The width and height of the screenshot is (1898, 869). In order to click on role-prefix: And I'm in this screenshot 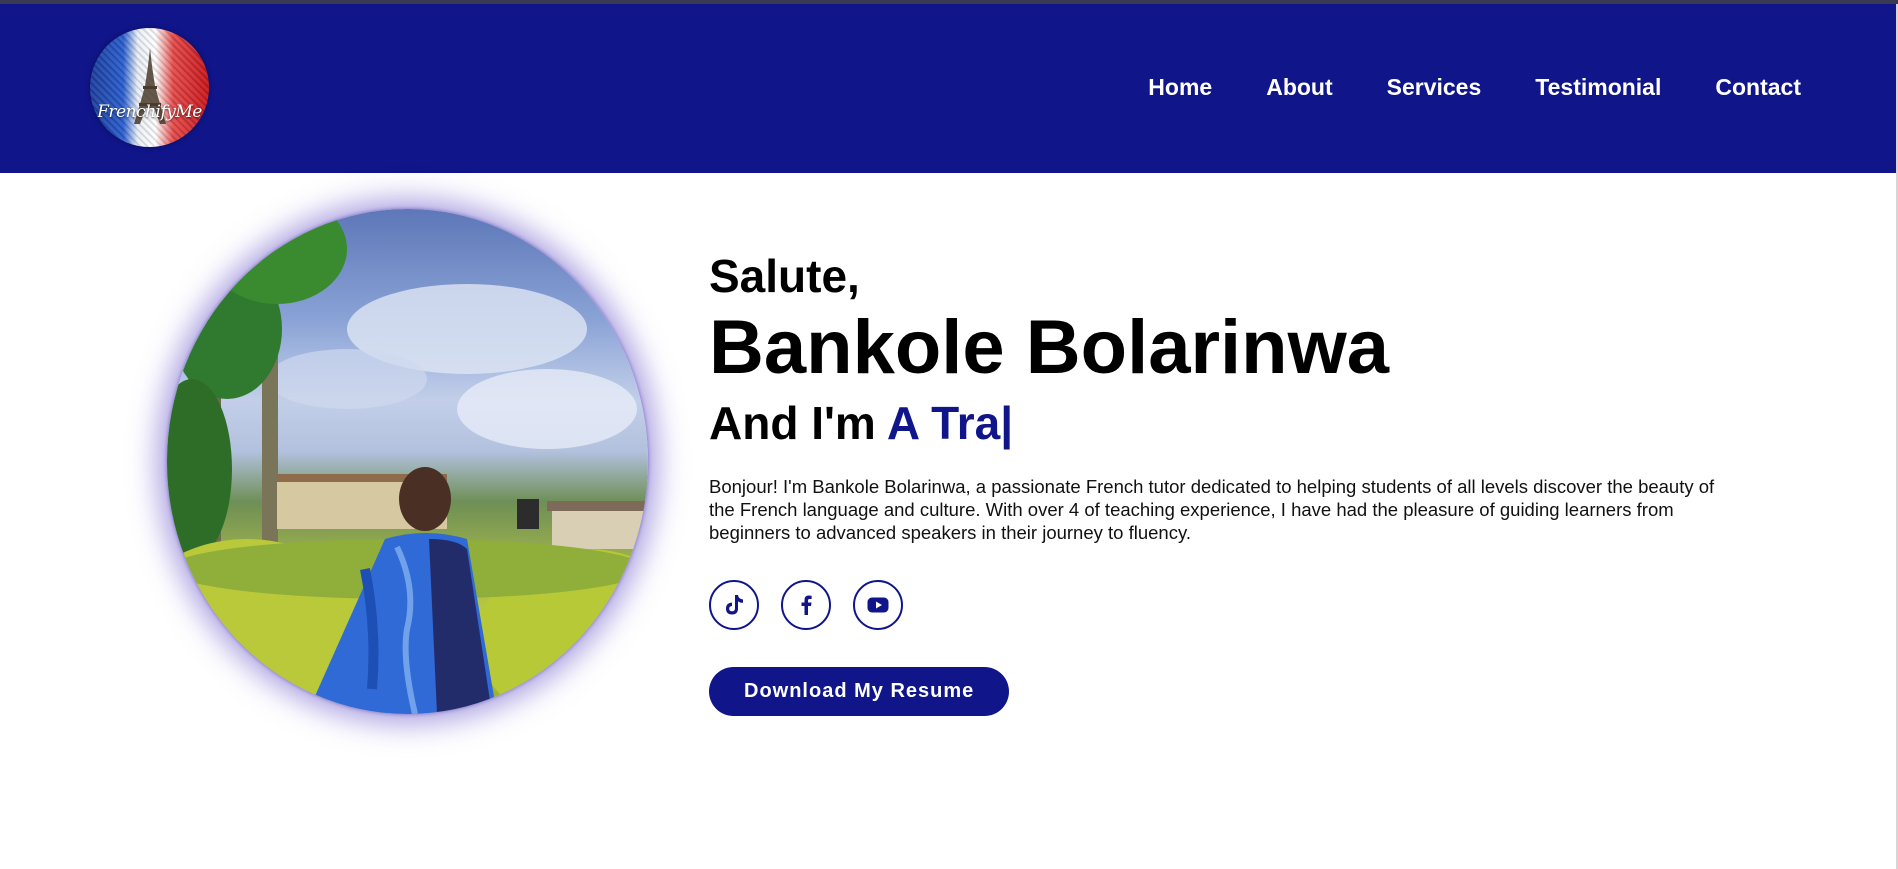, I will do `click(798, 423)`.